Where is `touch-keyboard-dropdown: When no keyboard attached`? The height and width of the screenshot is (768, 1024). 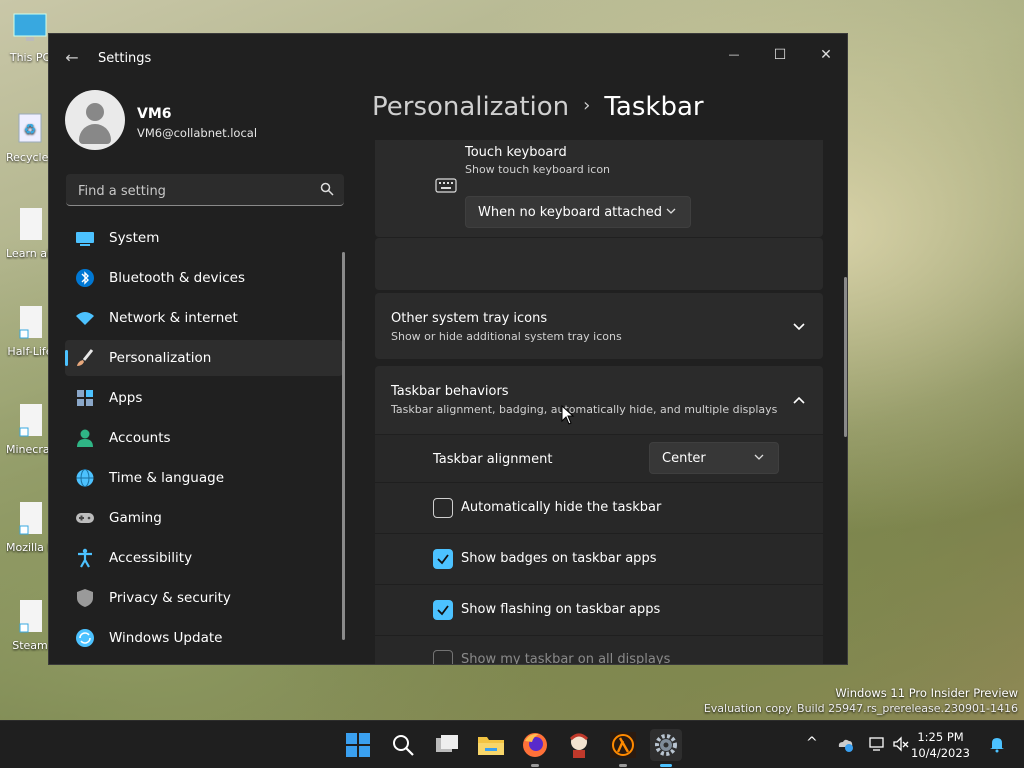 touch-keyboard-dropdown: When no keyboard attached is located at coordinates (578, 212).